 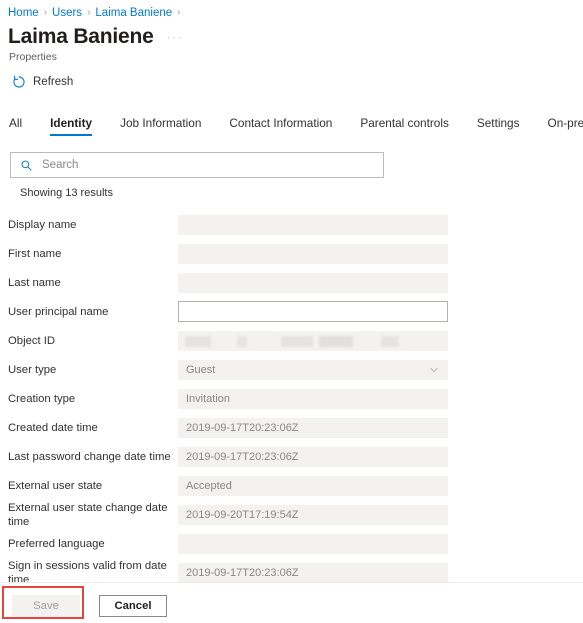 What do you see at coordinates (88, 514) in the screenshot?
I see `field-label-external-user-state-change-date-time: External user state change date time` at bounding box center [88, 514].